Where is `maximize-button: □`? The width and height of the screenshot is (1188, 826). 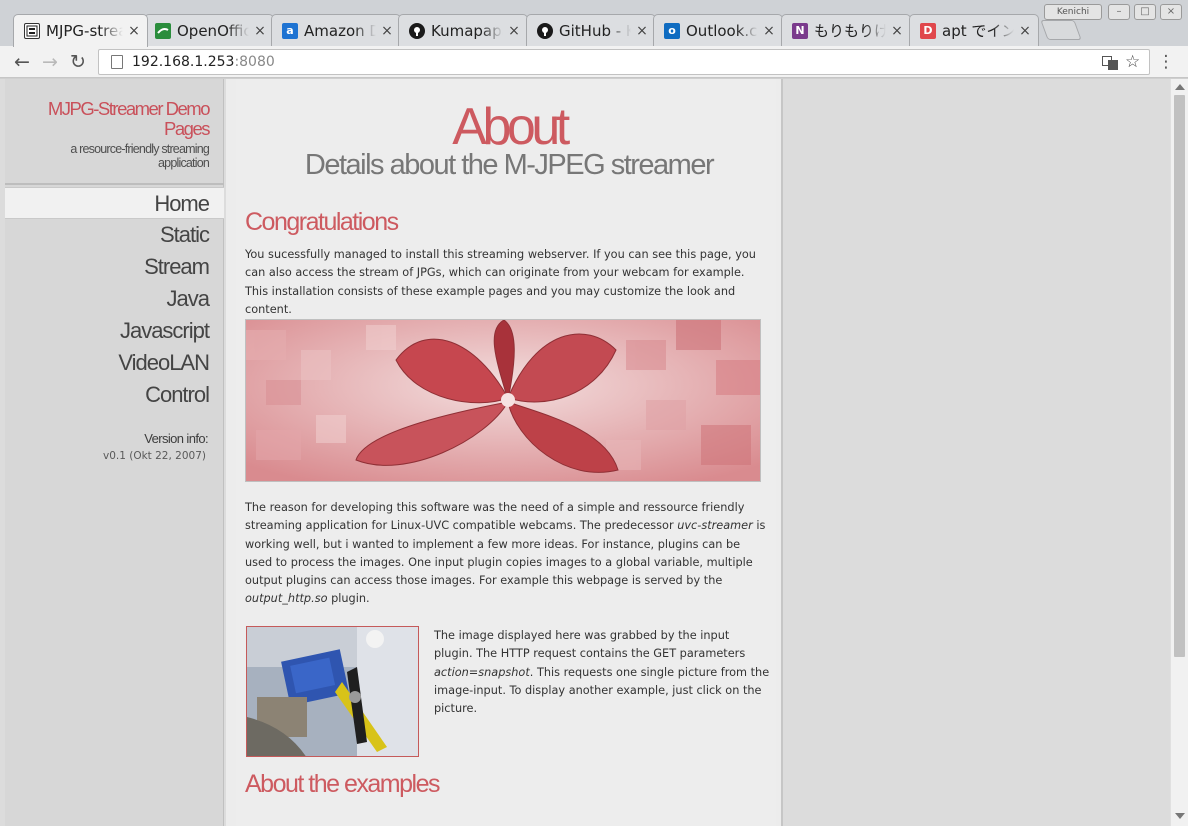
maximize-button: □ is located at coordinates (1145, 12).